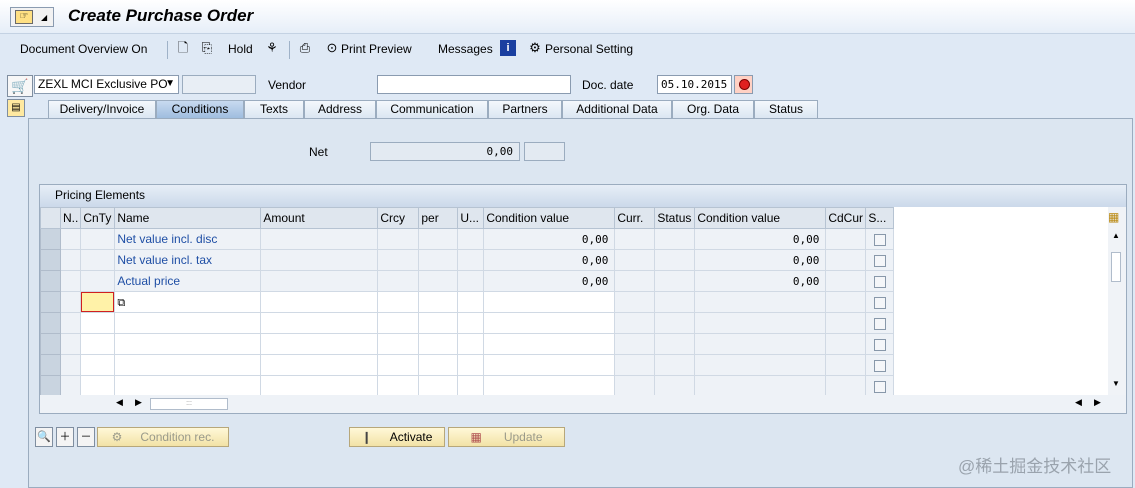 The height and width of the screenshot is (488, 1135). I want to click on hold-button: Hold, so click(240, 49).